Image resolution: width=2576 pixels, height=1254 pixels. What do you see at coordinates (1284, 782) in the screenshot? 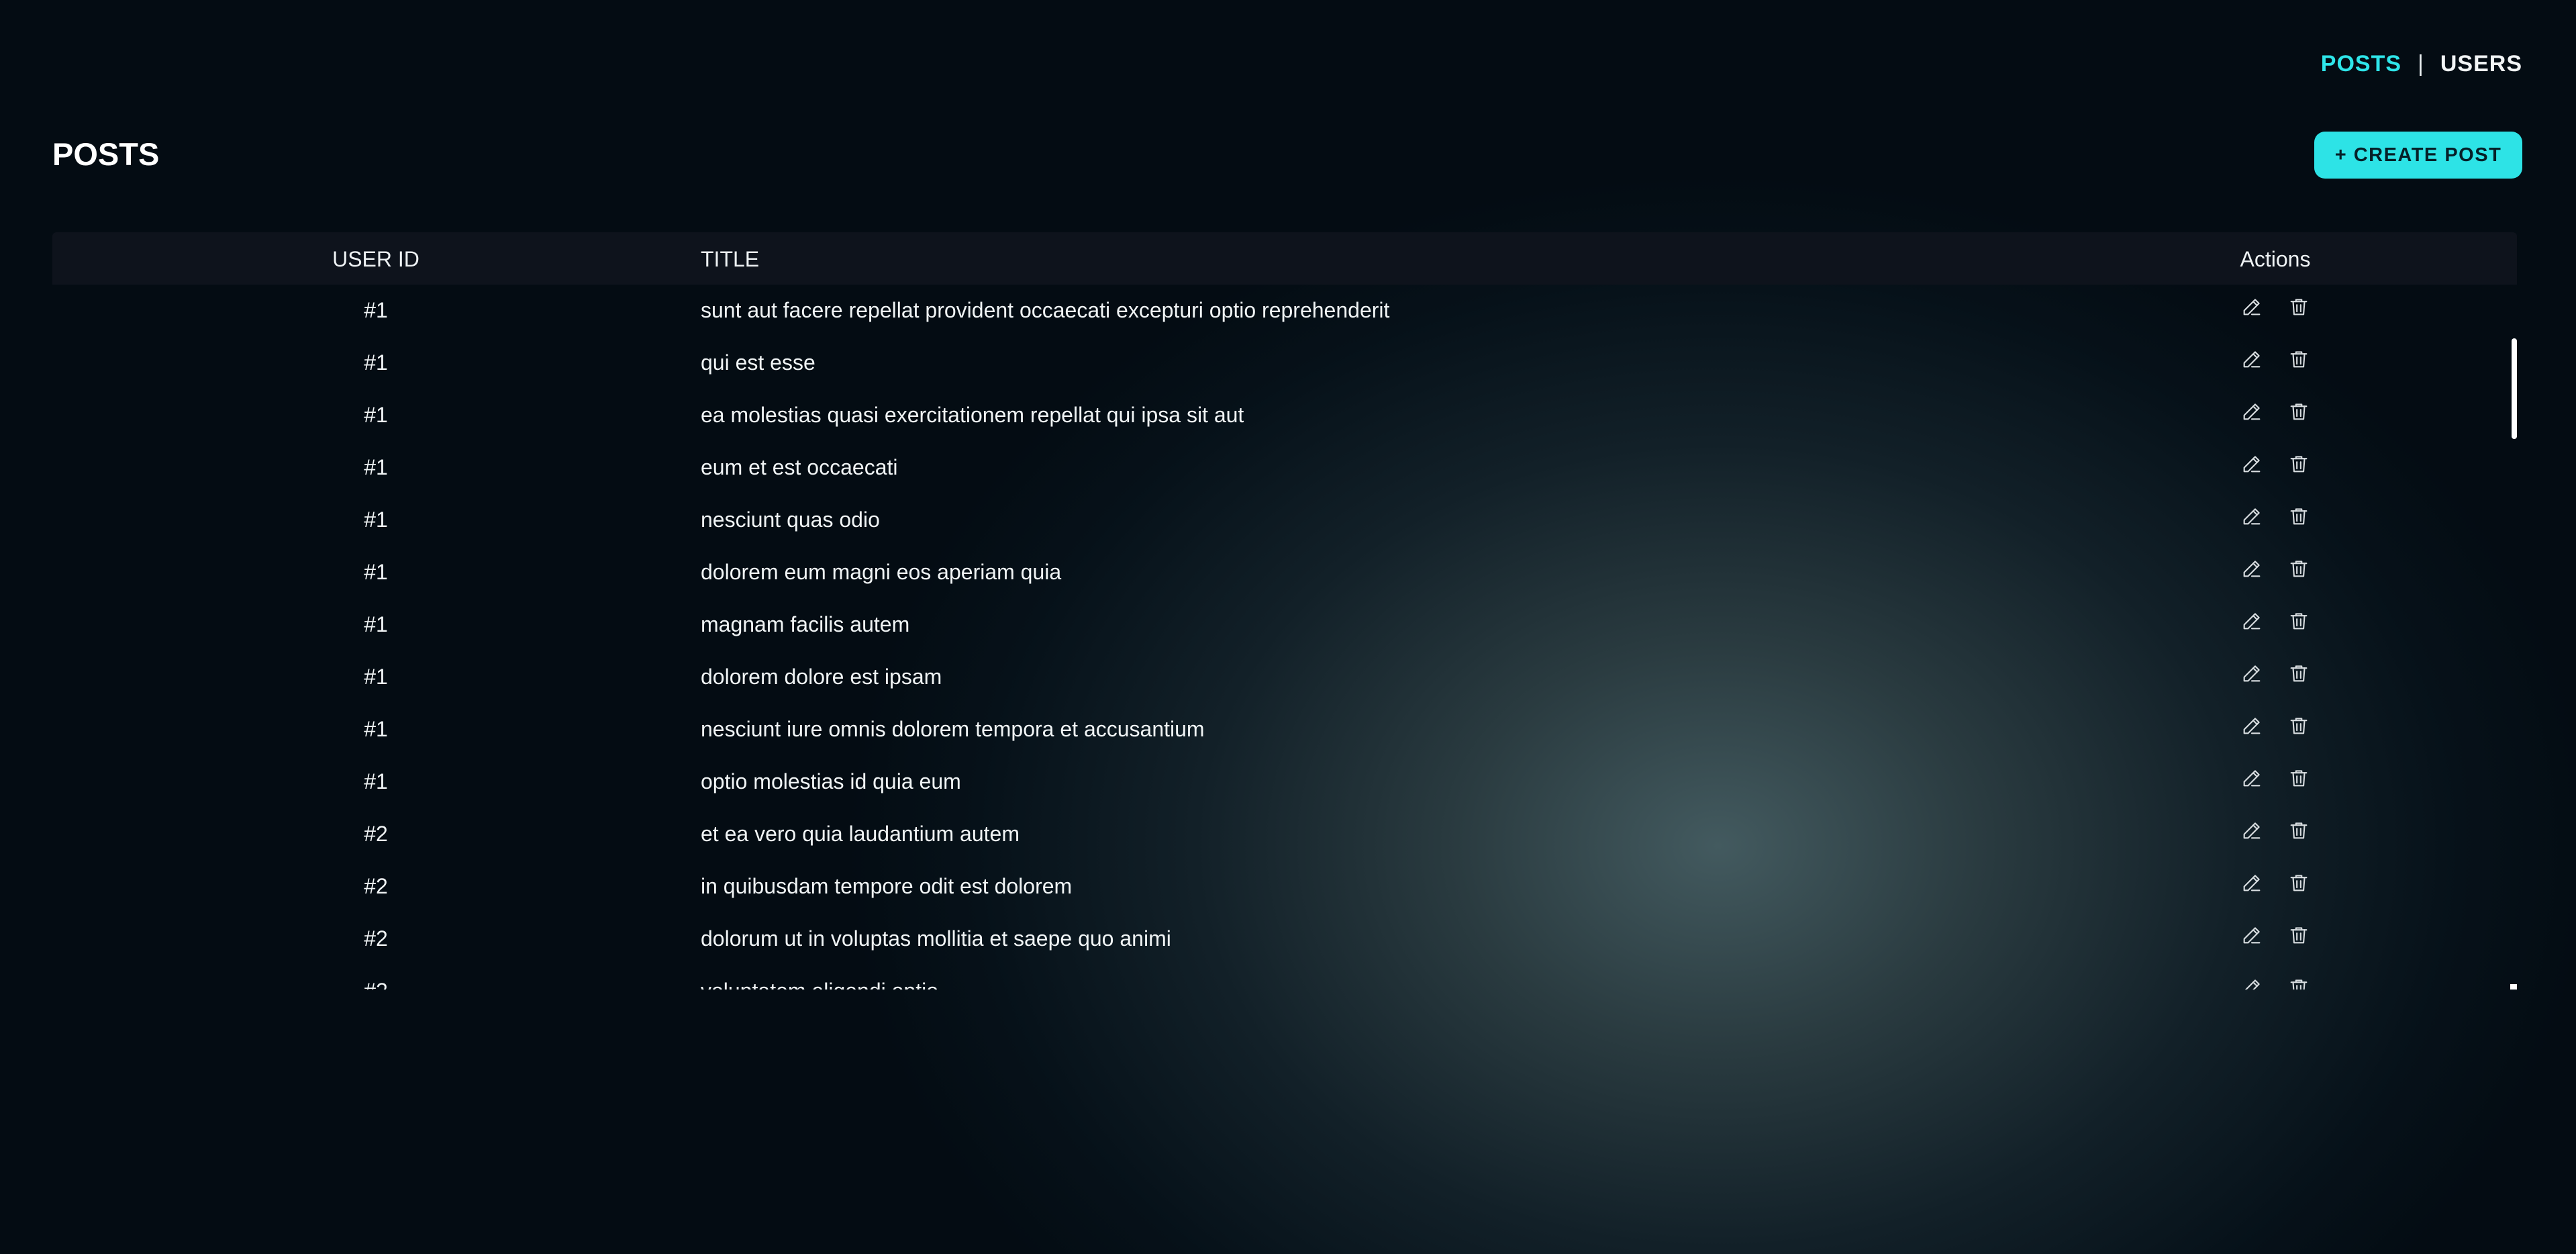
I see `table-row: #1 optio molestias id quia eum` at bounding box center [1284, 782].